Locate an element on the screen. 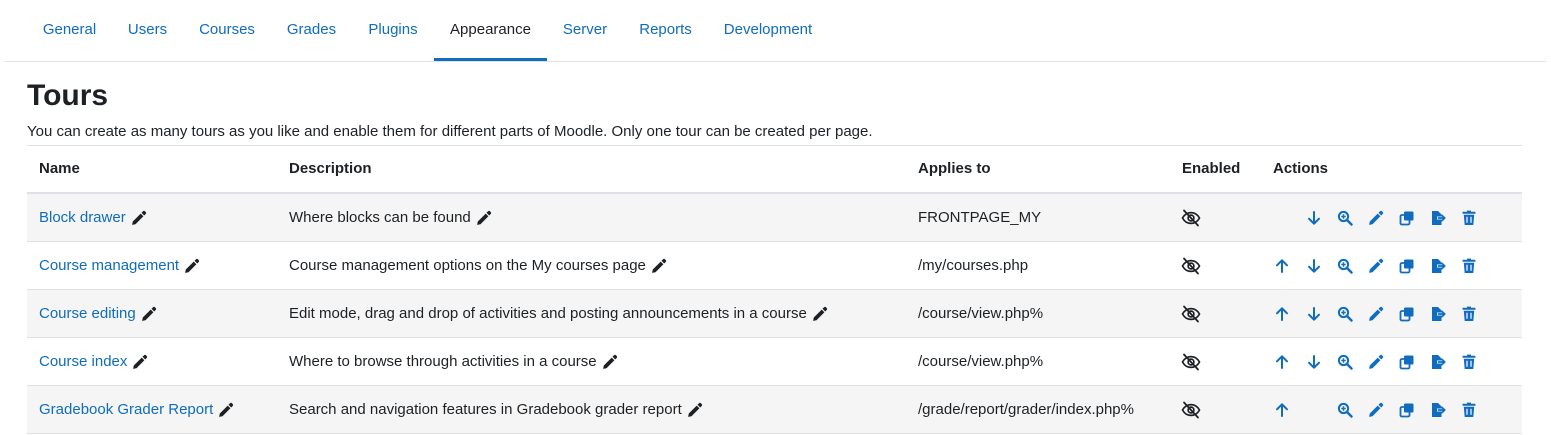 The width and height of the screenshot is (1551, 435). tour-name-cell: Course management is located at coordinates (119, 265).